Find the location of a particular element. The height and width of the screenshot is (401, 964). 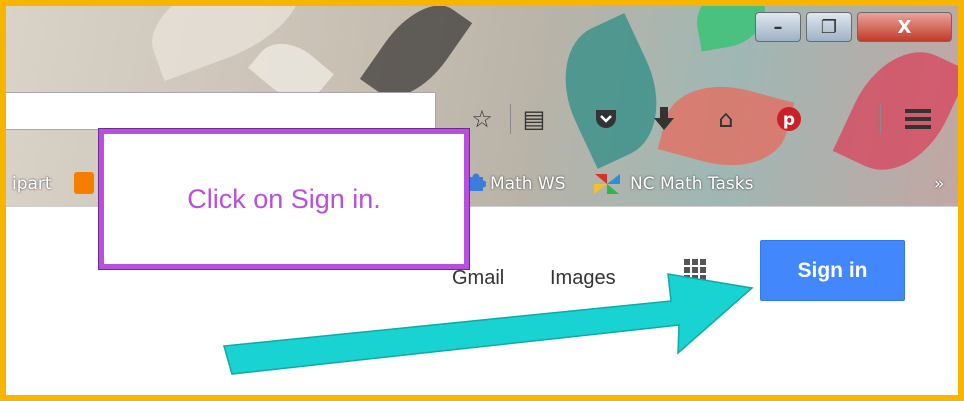

pointer-arrow is located at coordinates (488, 324).